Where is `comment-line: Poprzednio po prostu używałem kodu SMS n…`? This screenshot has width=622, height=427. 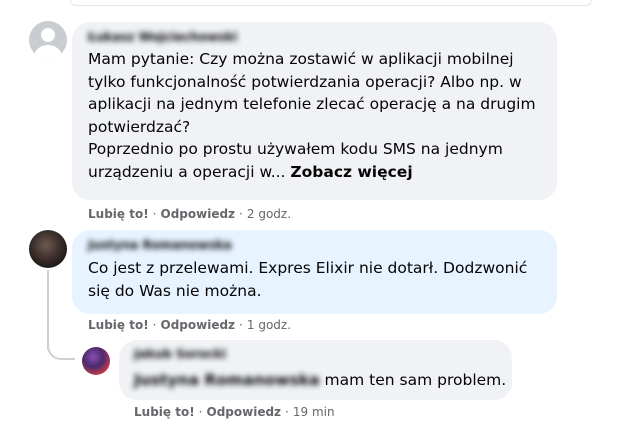
comment-line: Poprzednio po prostu używałem kodu SMS n… is located at coordinates (295, 149).